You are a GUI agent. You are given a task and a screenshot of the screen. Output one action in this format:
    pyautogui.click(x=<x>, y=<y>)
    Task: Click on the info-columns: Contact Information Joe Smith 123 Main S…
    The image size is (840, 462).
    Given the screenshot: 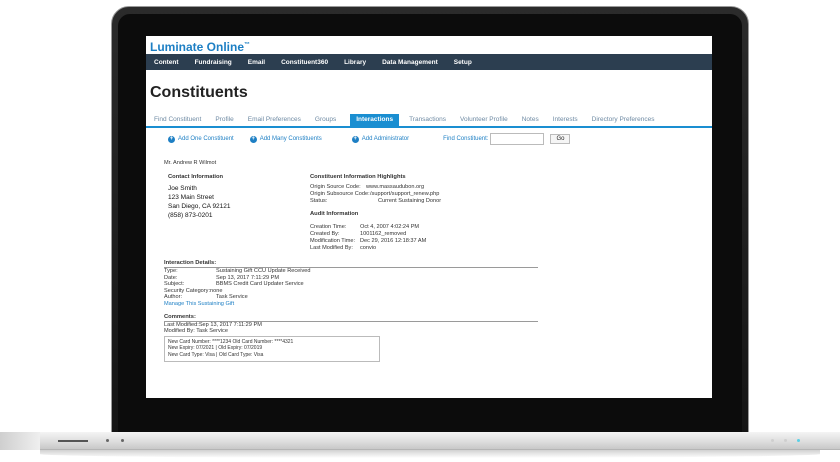 What is the action you would take?
    pyautogui.click(x=438, y=213)
    